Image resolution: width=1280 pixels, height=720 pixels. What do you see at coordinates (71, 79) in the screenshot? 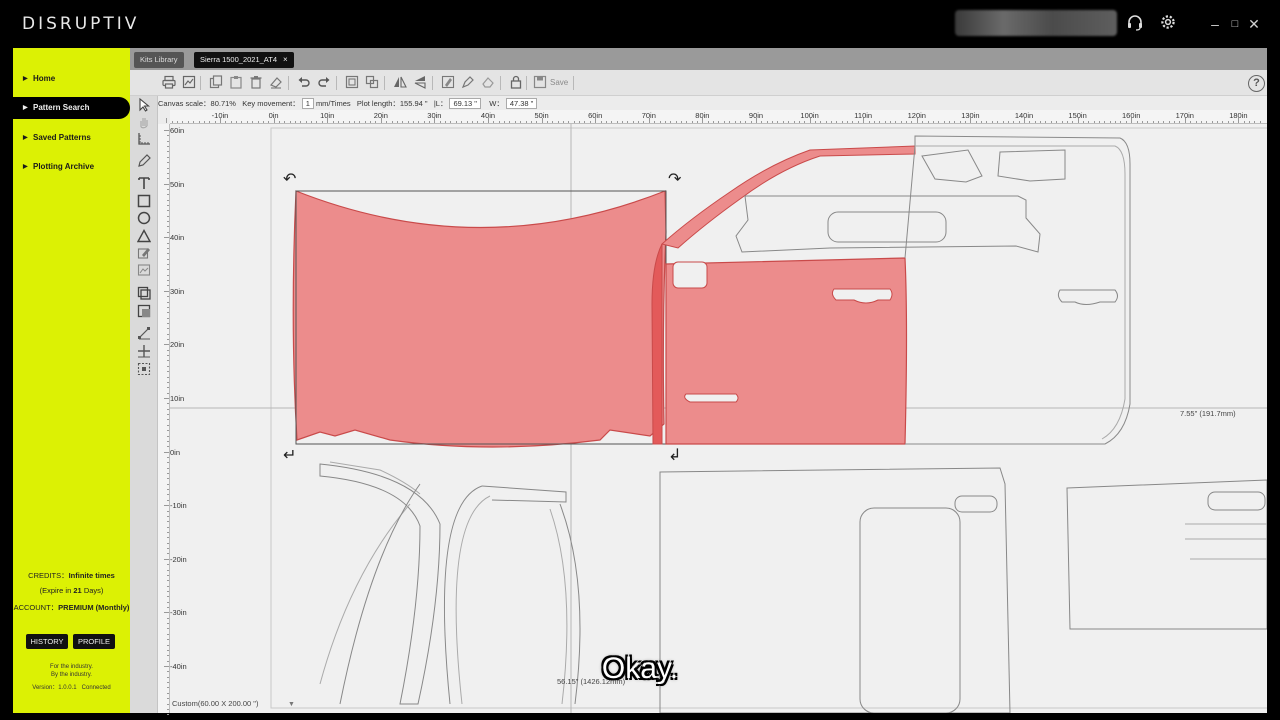
I see `sidebar-item-home: ▶ Home` at bounding box center [71, 79].